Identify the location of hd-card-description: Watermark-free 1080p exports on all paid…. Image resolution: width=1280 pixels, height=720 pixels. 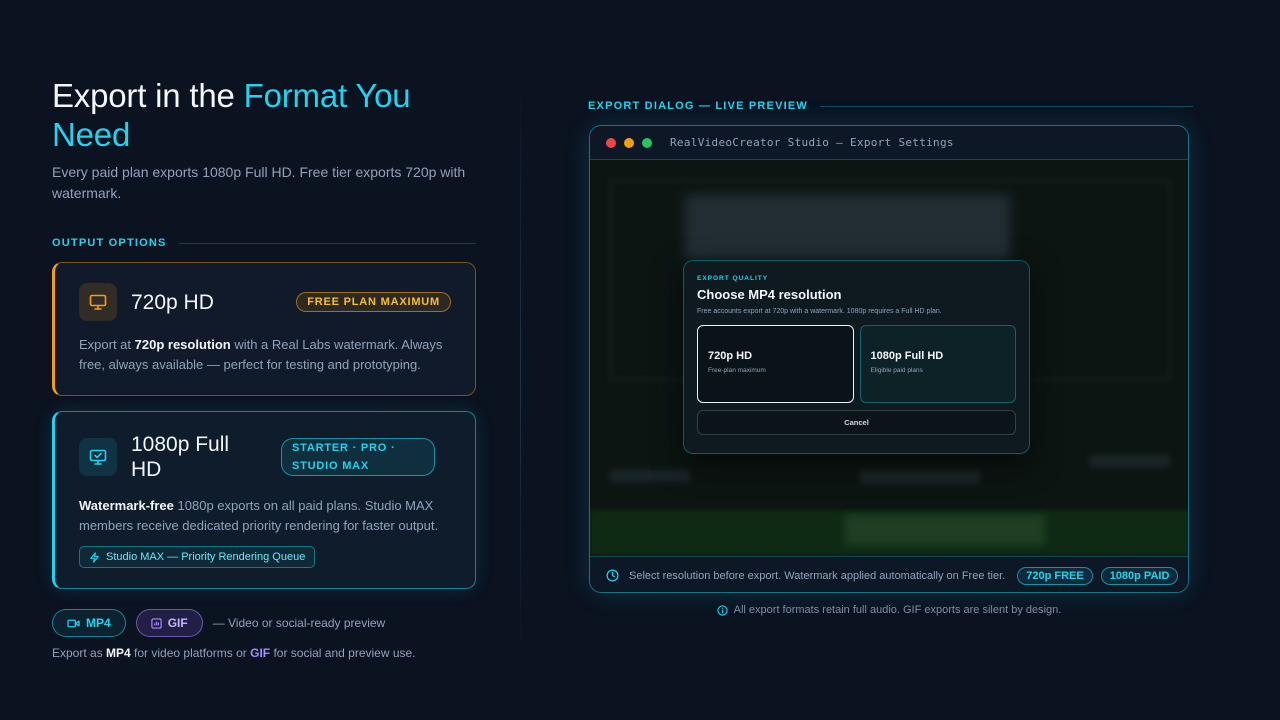
(265, 516).